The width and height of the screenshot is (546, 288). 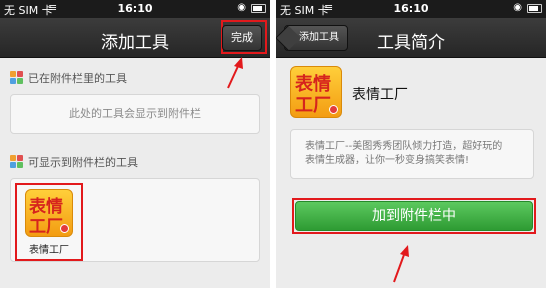 What do you see at coordinates (404, 146) in the screenshot?
I see `description-line: 表情工厂--美图秀秀团队倾力打造，超好玩的` at bounding box center [404, 146].